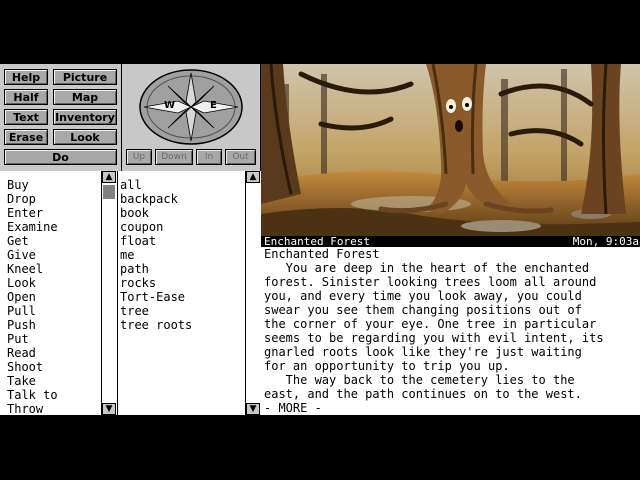  Describe the element at coordinates (293, 408) in the screenshot. I see `more-prompt: - MORE -` at that location.